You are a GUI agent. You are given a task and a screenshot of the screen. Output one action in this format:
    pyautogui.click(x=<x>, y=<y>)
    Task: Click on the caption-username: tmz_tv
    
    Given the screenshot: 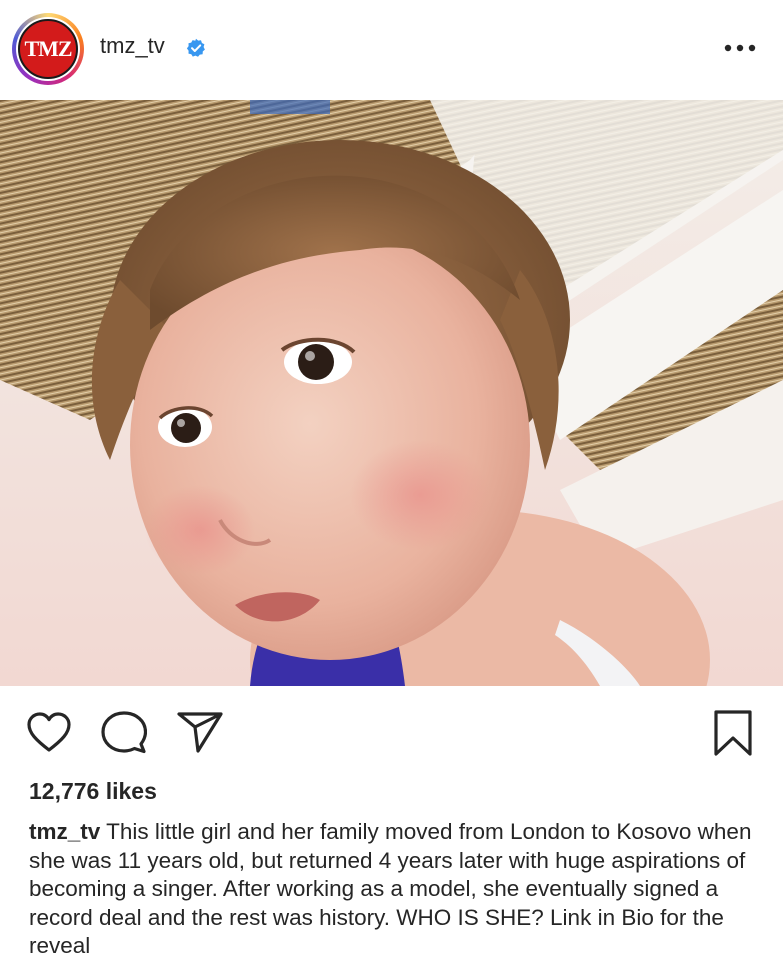 What is the action you would take?
    pyautogui.click(x=64, y=831)
    